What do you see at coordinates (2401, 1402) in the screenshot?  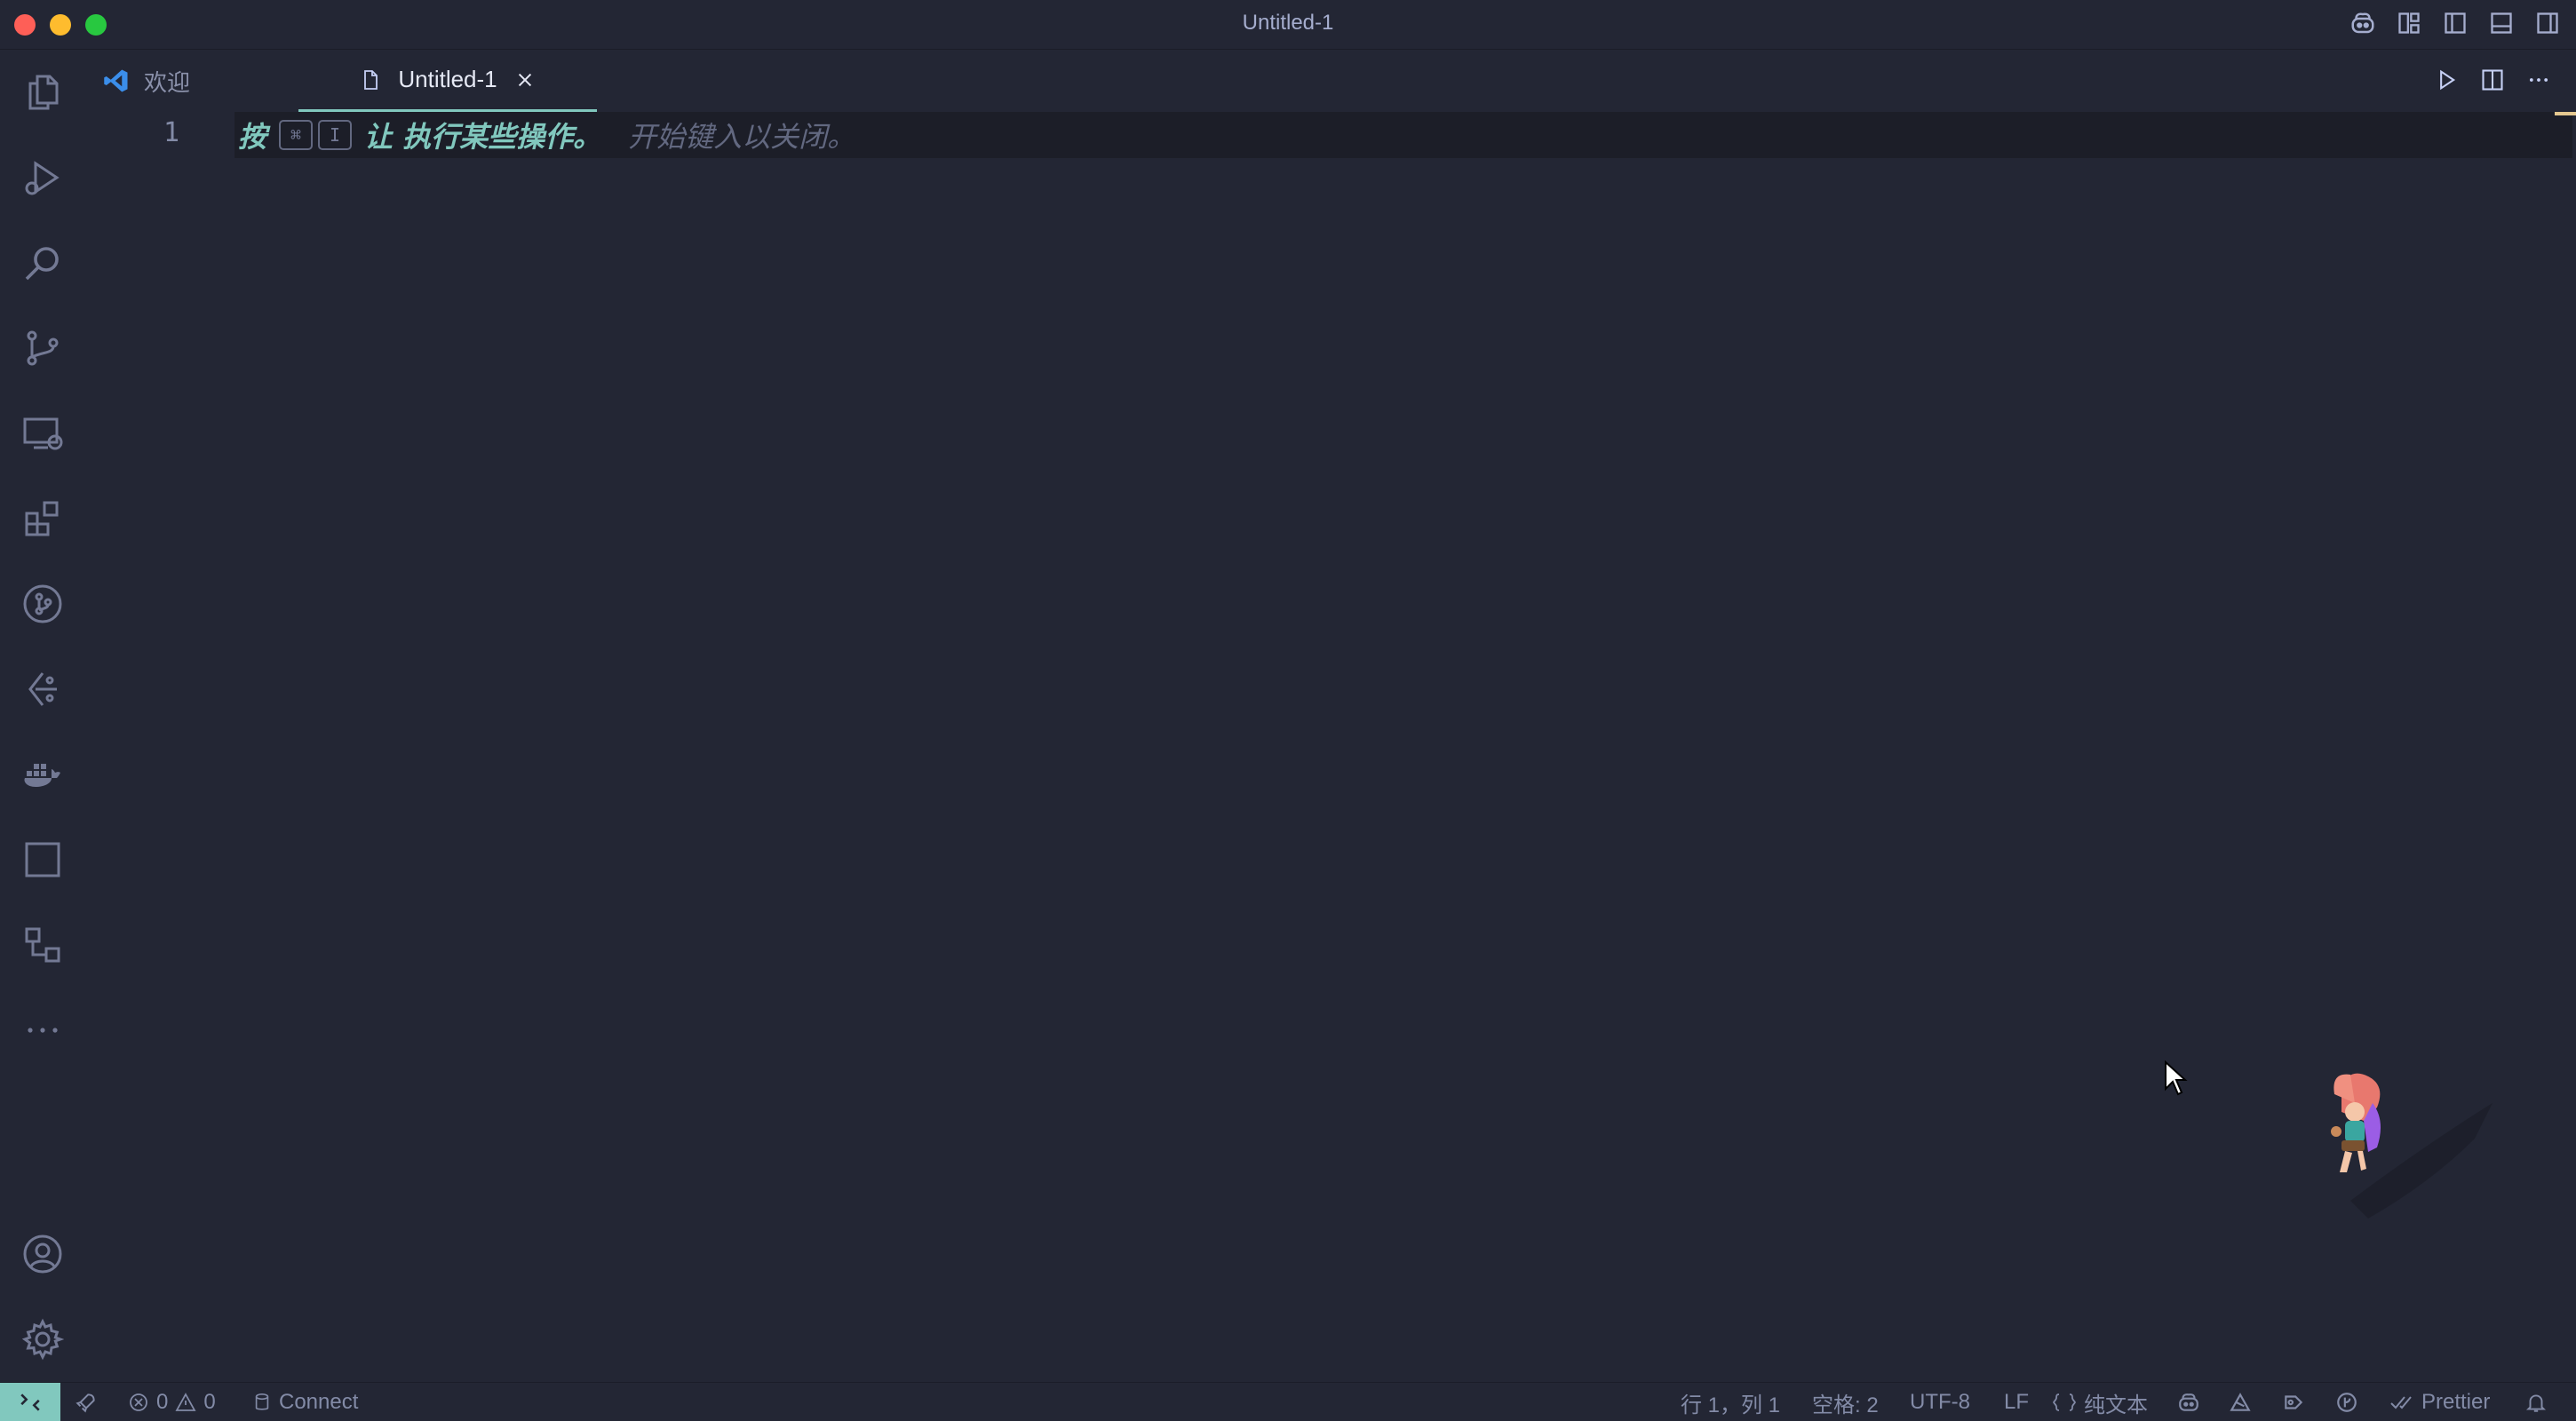 I see `double-check-icon` at bounding box center [2401, 1402].